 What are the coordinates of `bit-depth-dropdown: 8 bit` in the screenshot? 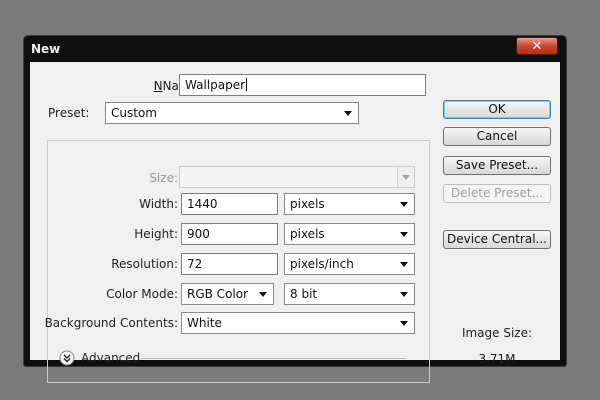 It's located at (349, 294).